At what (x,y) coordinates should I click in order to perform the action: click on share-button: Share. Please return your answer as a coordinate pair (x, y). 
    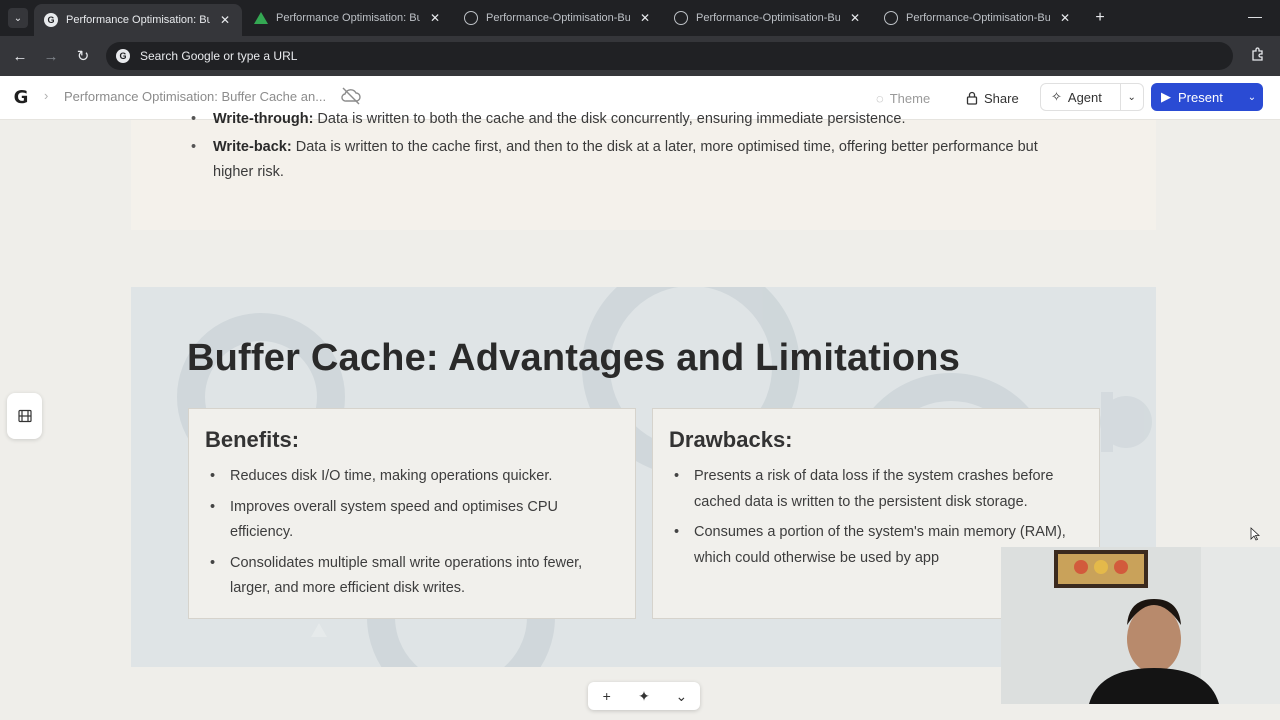
    Looking at the image, I should click on (992, 98).